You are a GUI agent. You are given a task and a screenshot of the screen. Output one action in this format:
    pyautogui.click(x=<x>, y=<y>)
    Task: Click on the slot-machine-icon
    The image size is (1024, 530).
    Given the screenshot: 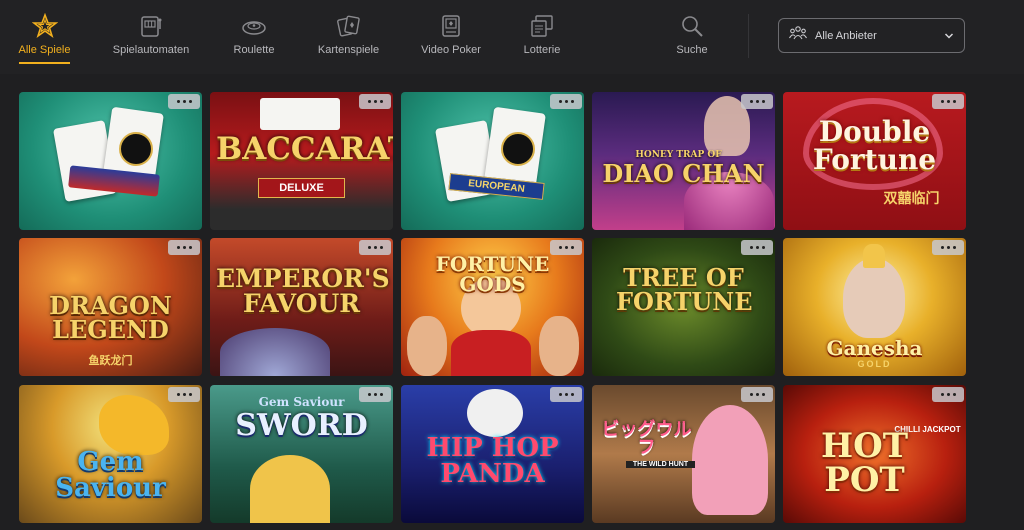 What is the action you would take?
    pyautogui.click(x=151, y=26)
    